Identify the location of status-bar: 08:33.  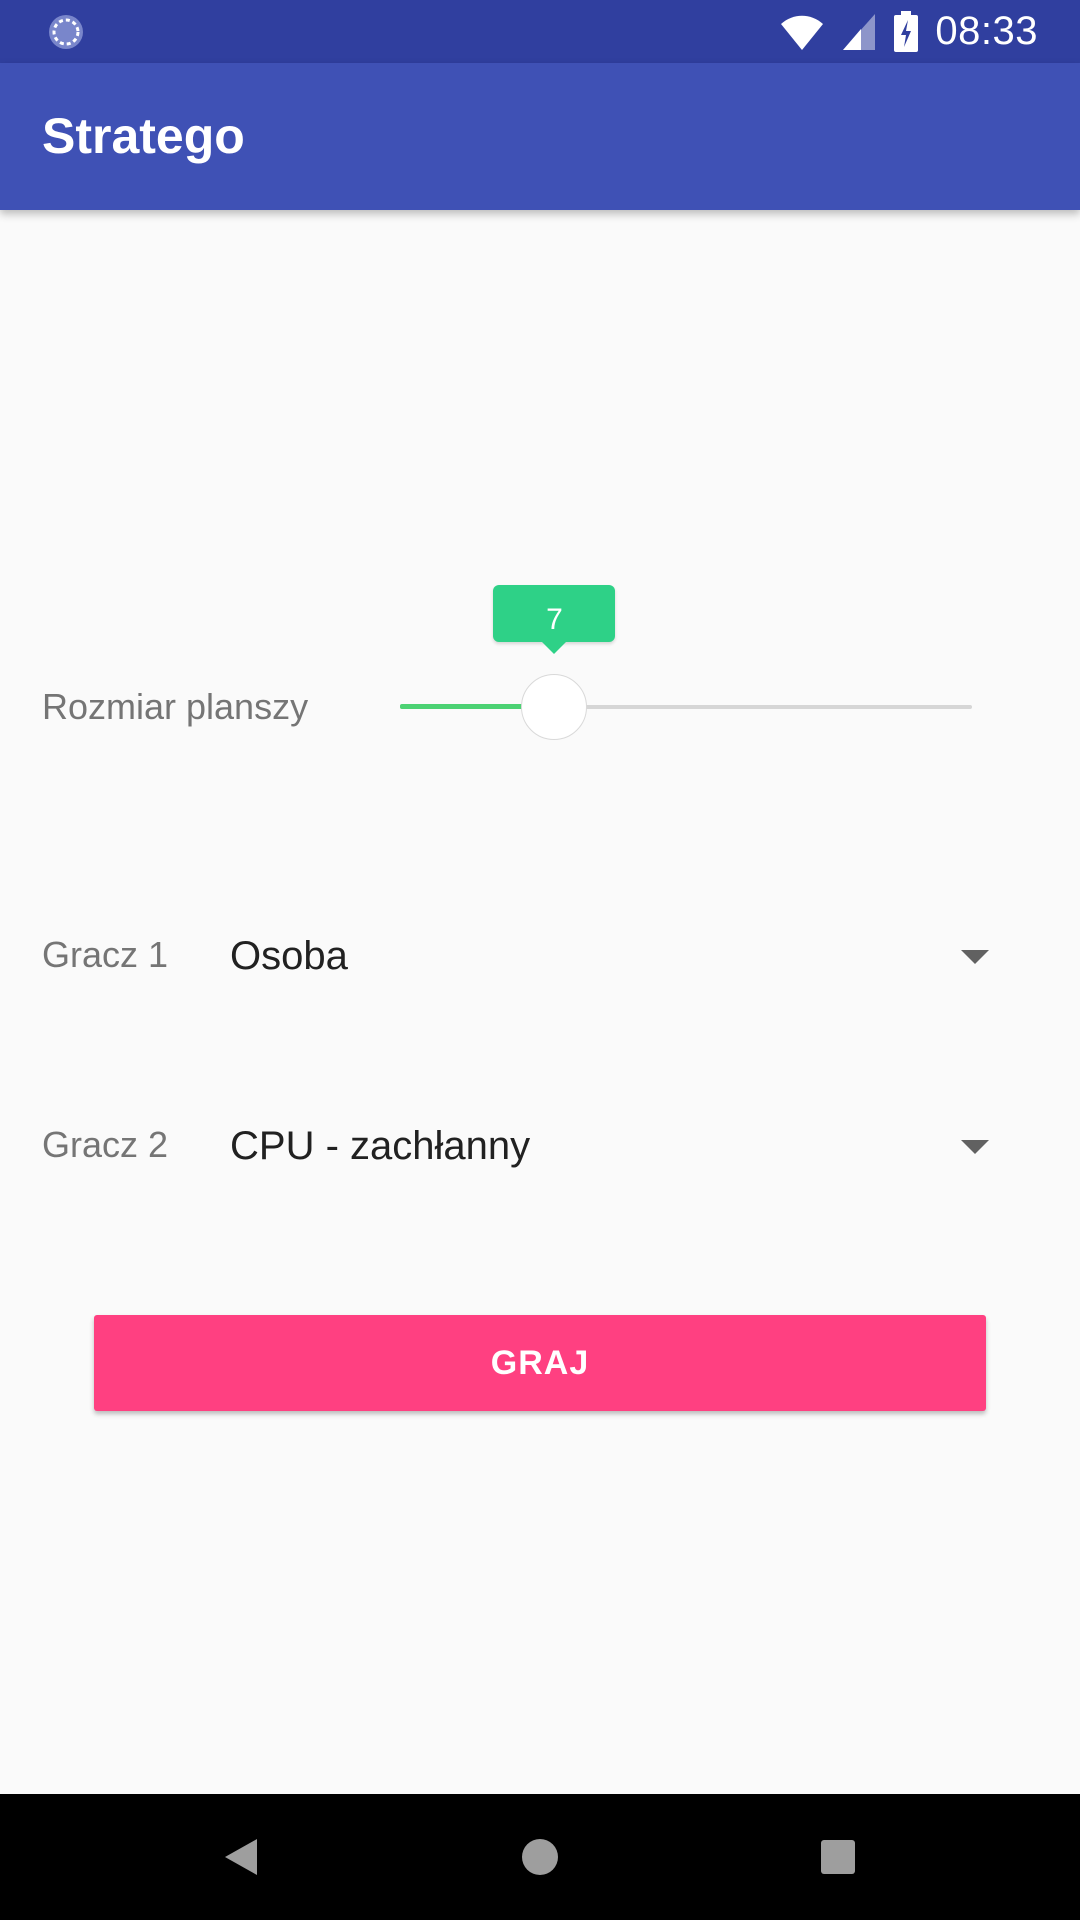
(540, 31).